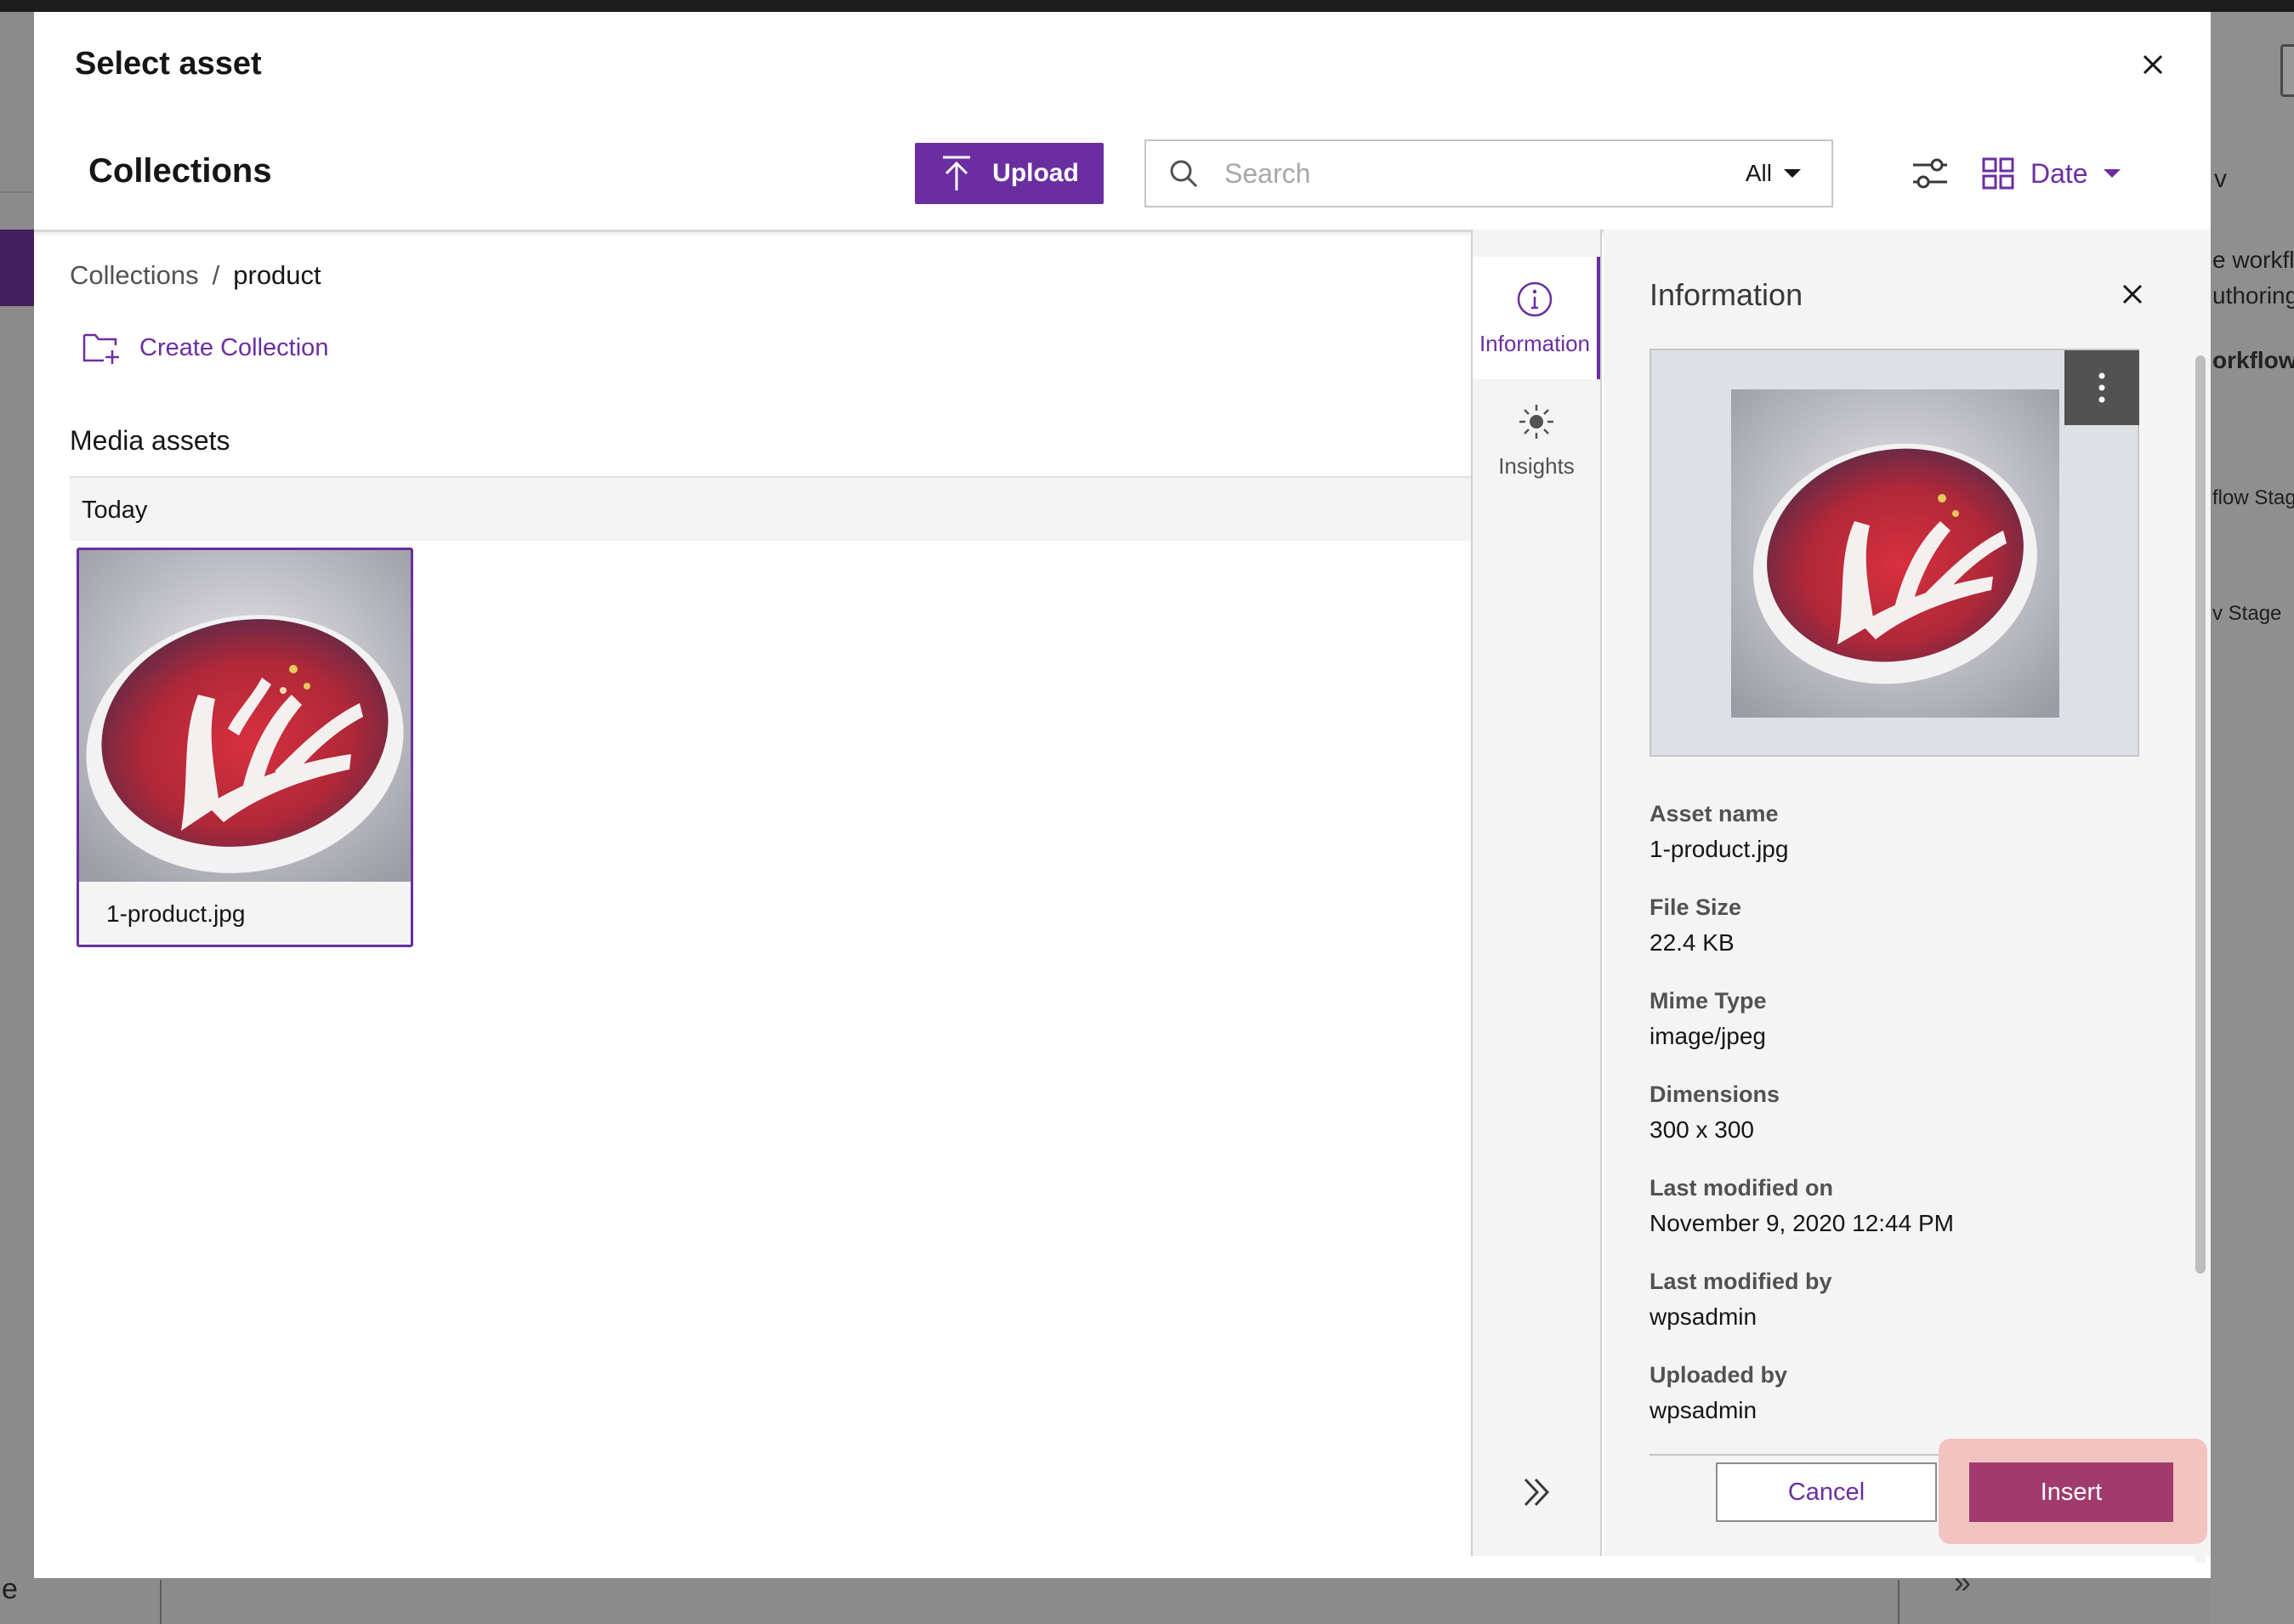 The height and width of the screenshot is (1624, 2294). What do you see at coordinates (1715, 1095) in the screenshot?
I see `meta-label: Dimensions` at bounding box center [1715, 1095].